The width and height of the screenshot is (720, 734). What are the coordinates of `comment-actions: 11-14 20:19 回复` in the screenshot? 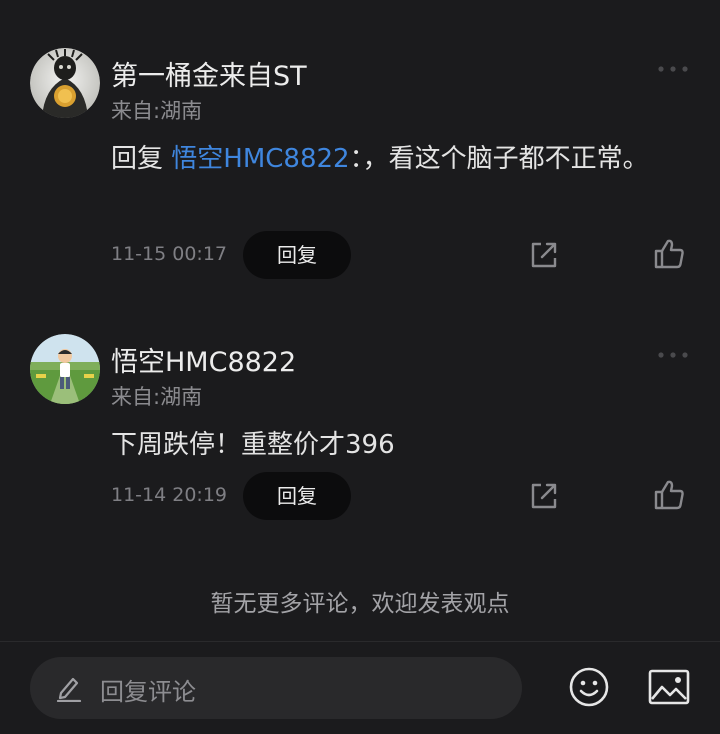 It's located at (360, 496).